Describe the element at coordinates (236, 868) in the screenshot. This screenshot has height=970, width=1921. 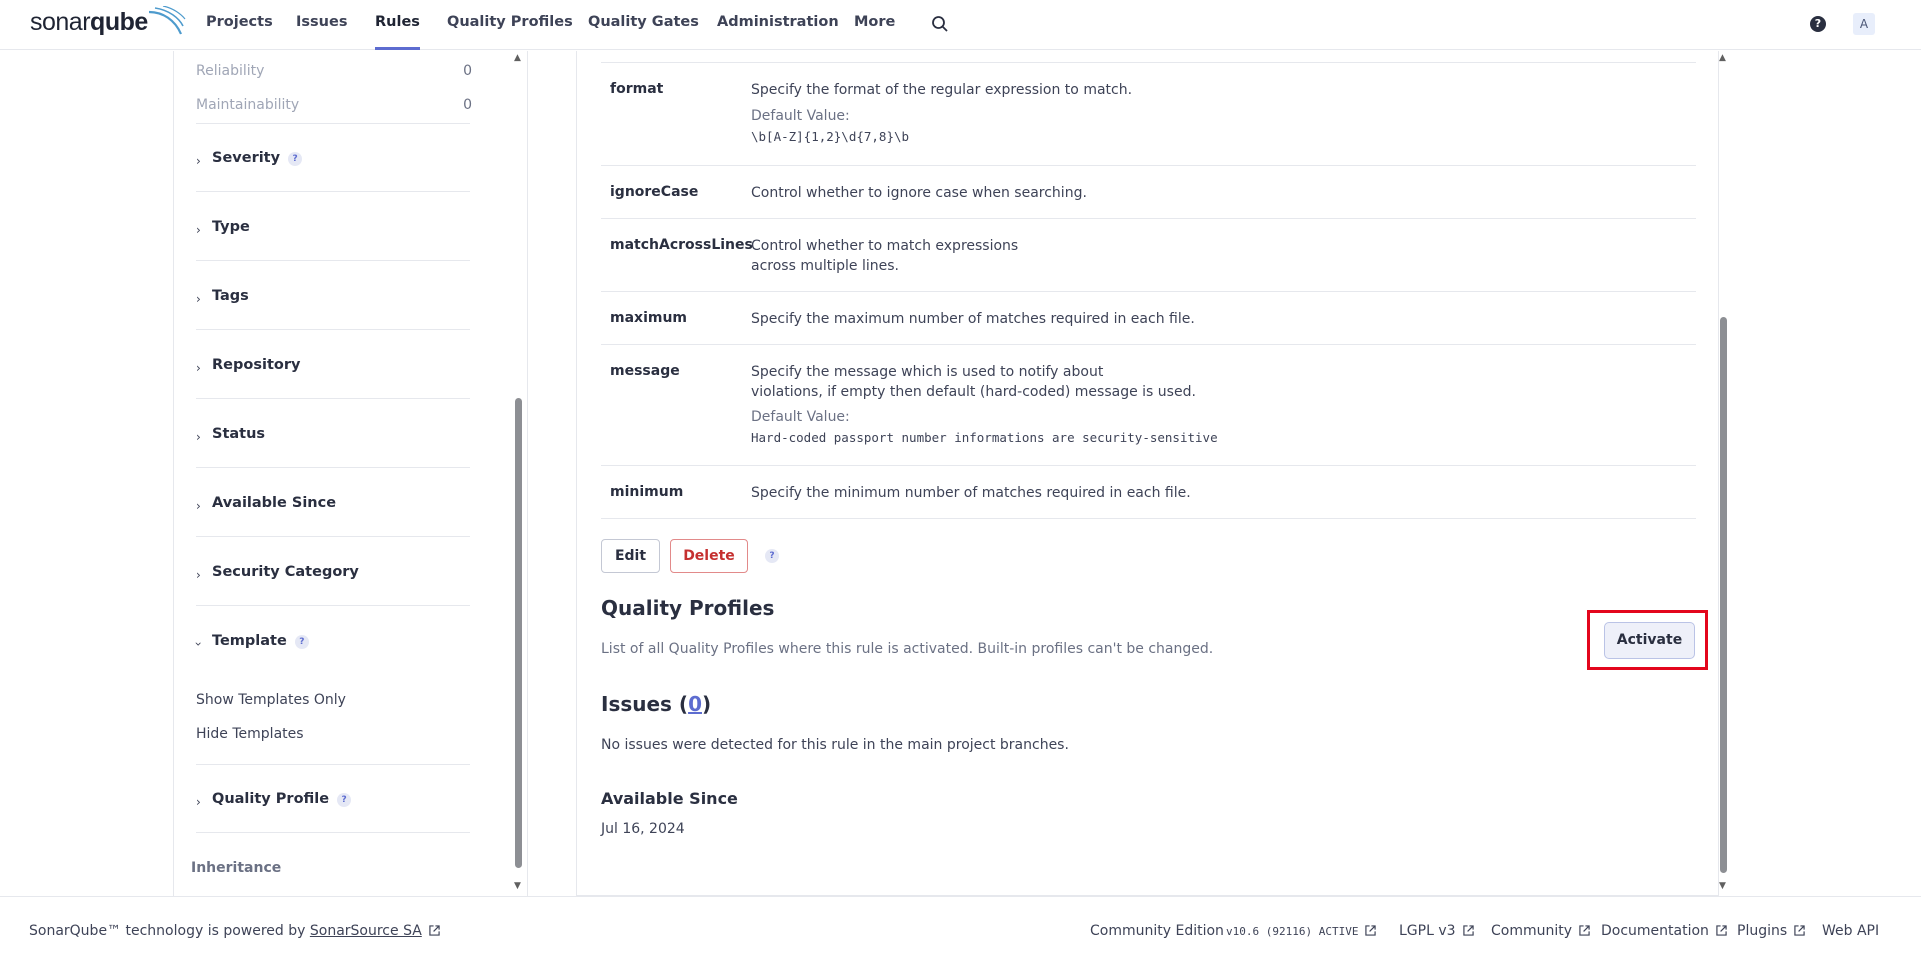
I see `facet-inheritance: Inheritance` at that location.